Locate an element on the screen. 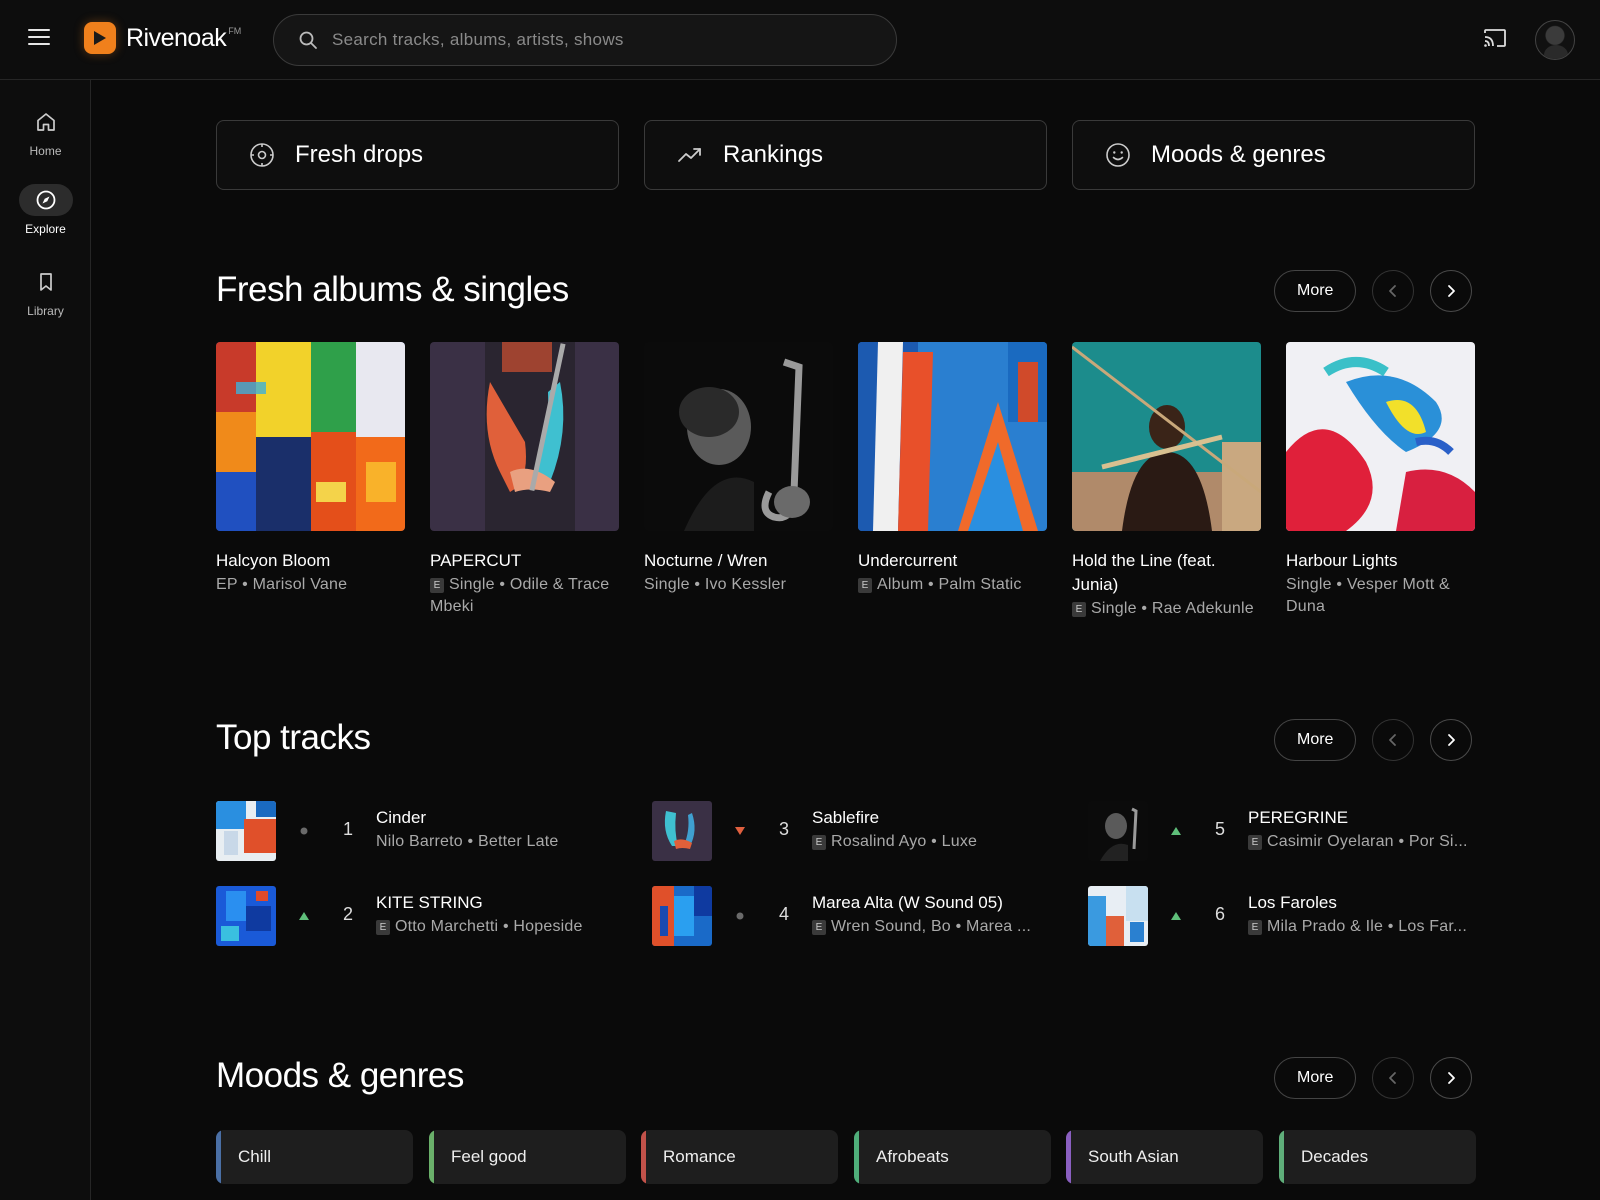 The width and height of the screenshot is (1600, 1200). search-icon is located at coordinates (308, 40).